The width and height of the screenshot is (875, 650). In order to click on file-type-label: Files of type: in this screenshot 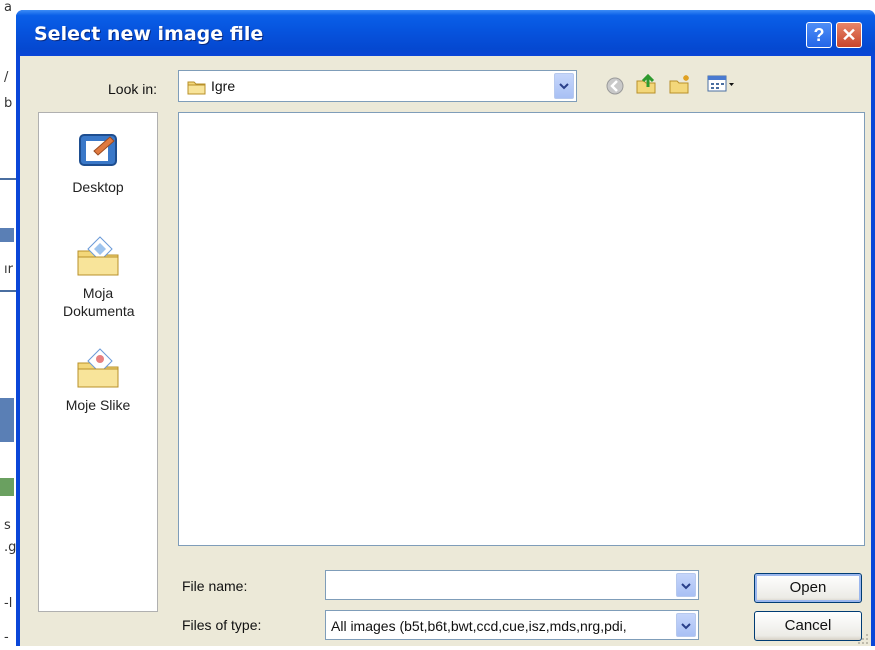, I will do `click(222, 625)`.